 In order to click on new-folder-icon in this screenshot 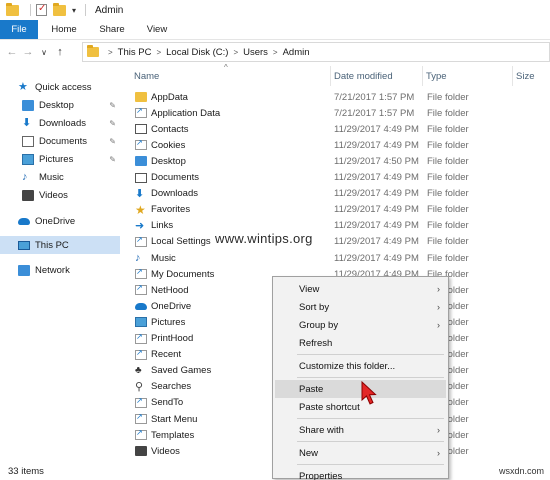, I will do `click(59, 9)`.